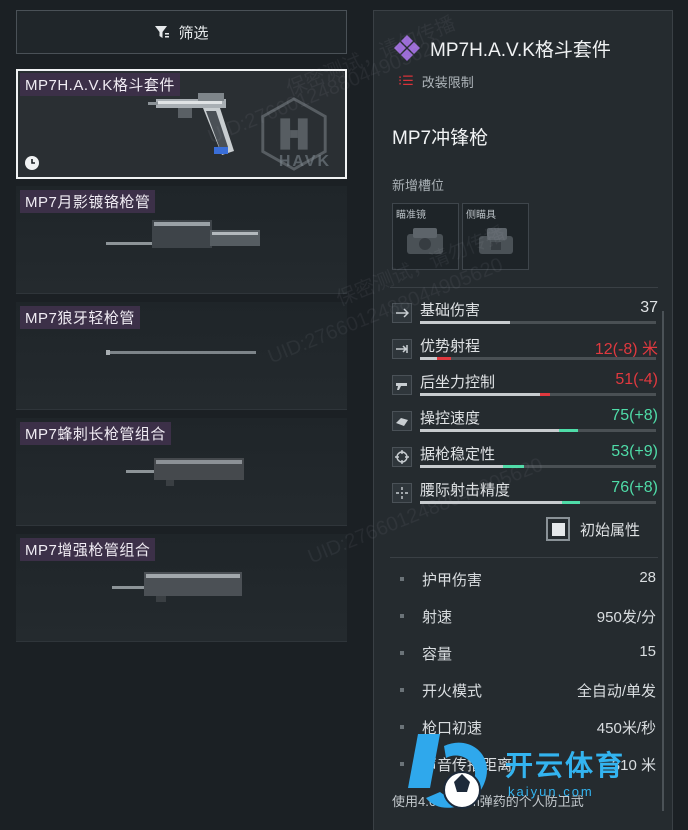 Image resolution: width=688 pixels, height=830 pixels. I want to click on attachment-card-havk: MP7H.A.V.K格斗套件 HAVK, so click(181, 124).